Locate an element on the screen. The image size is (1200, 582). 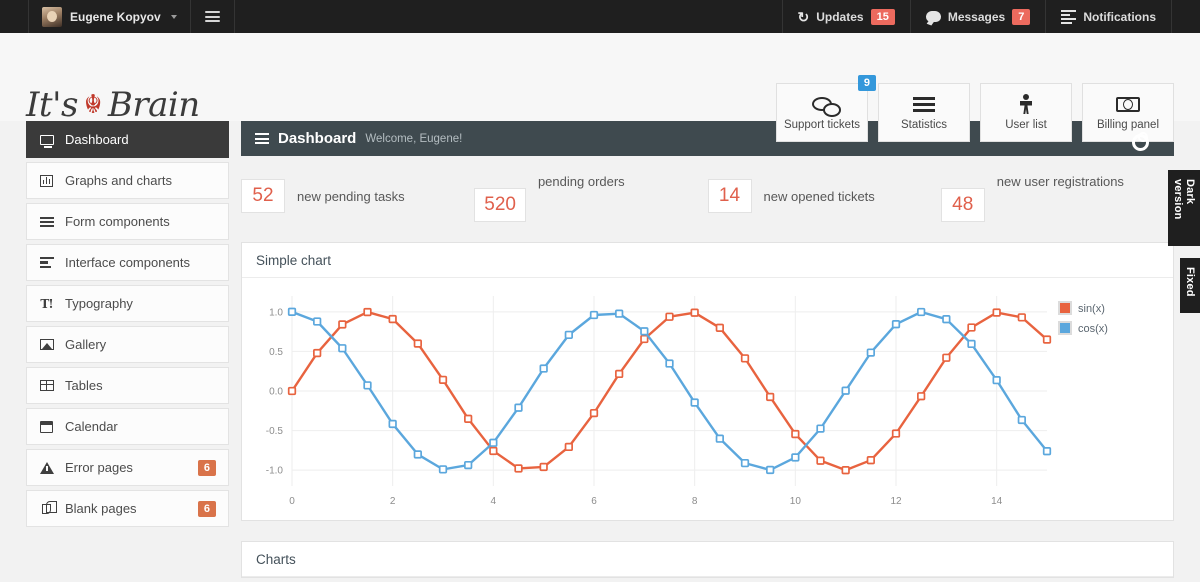
logo-text-post: Brain is located at coordinates (153, 105).